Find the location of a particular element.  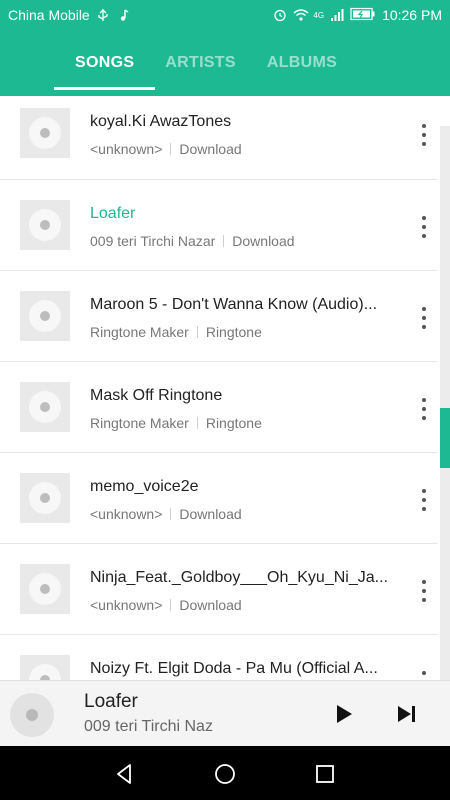

tab-songs: SONGS is located at coordinates (104, 63).